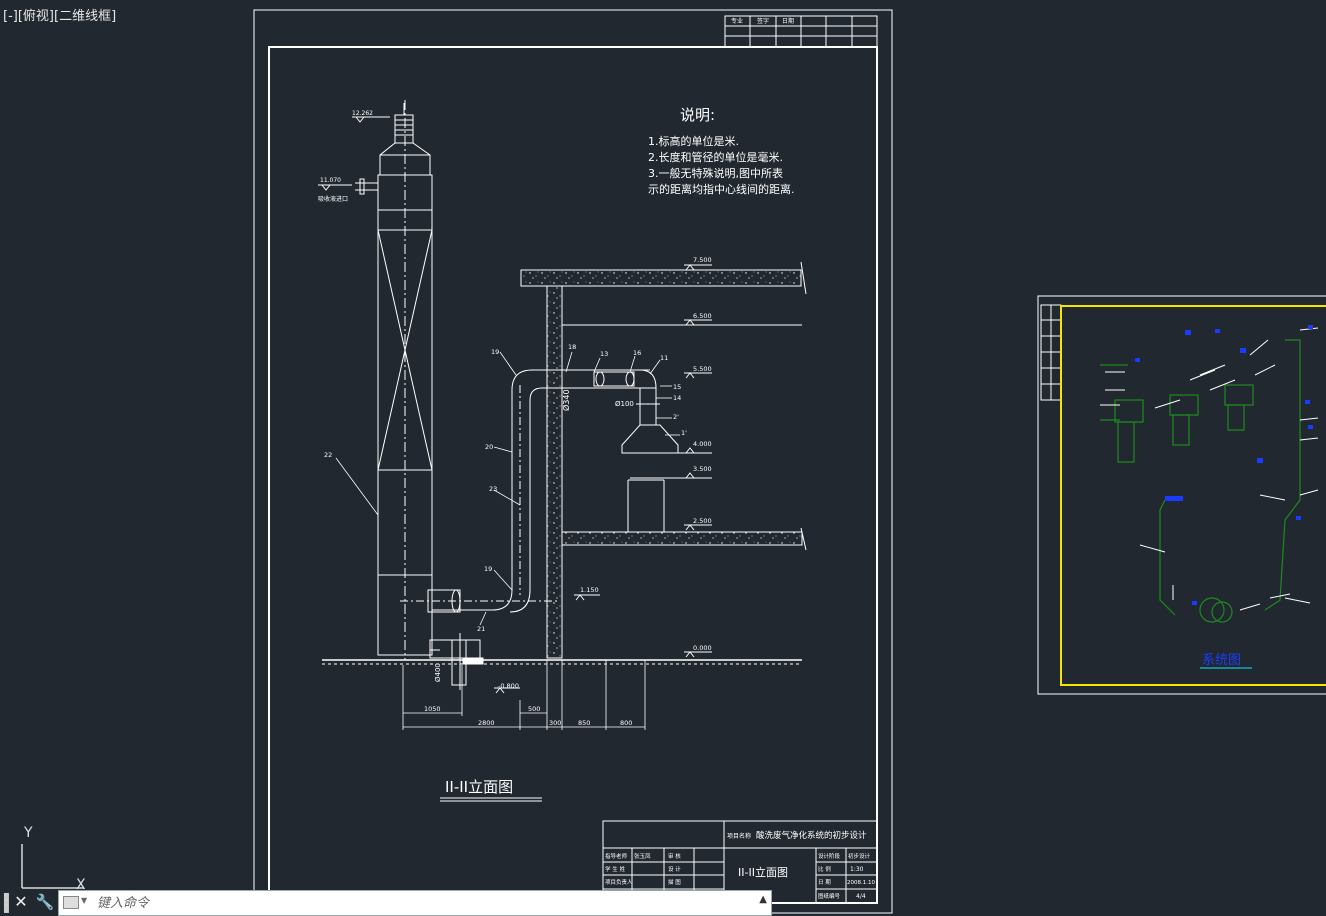 The width and height of the screenshot is (1326, 916). Describe the element at coordinates (788, 21) in the screenshot. I see `tb-top-label: 日期` at that location.